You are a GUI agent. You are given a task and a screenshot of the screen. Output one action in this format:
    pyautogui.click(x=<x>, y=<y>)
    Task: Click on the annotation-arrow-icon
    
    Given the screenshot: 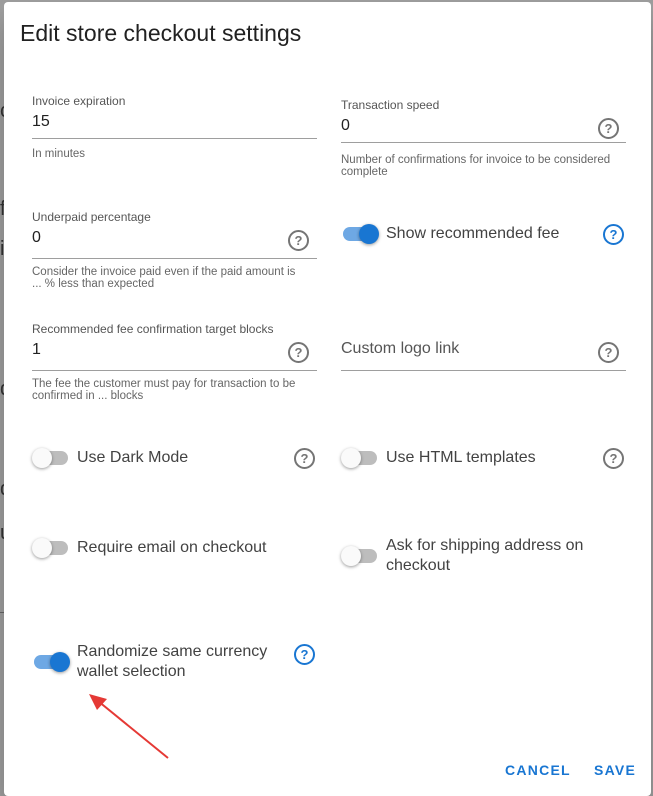 What is the action you would take?
    pyautogui.click(x=129, y=726)
    